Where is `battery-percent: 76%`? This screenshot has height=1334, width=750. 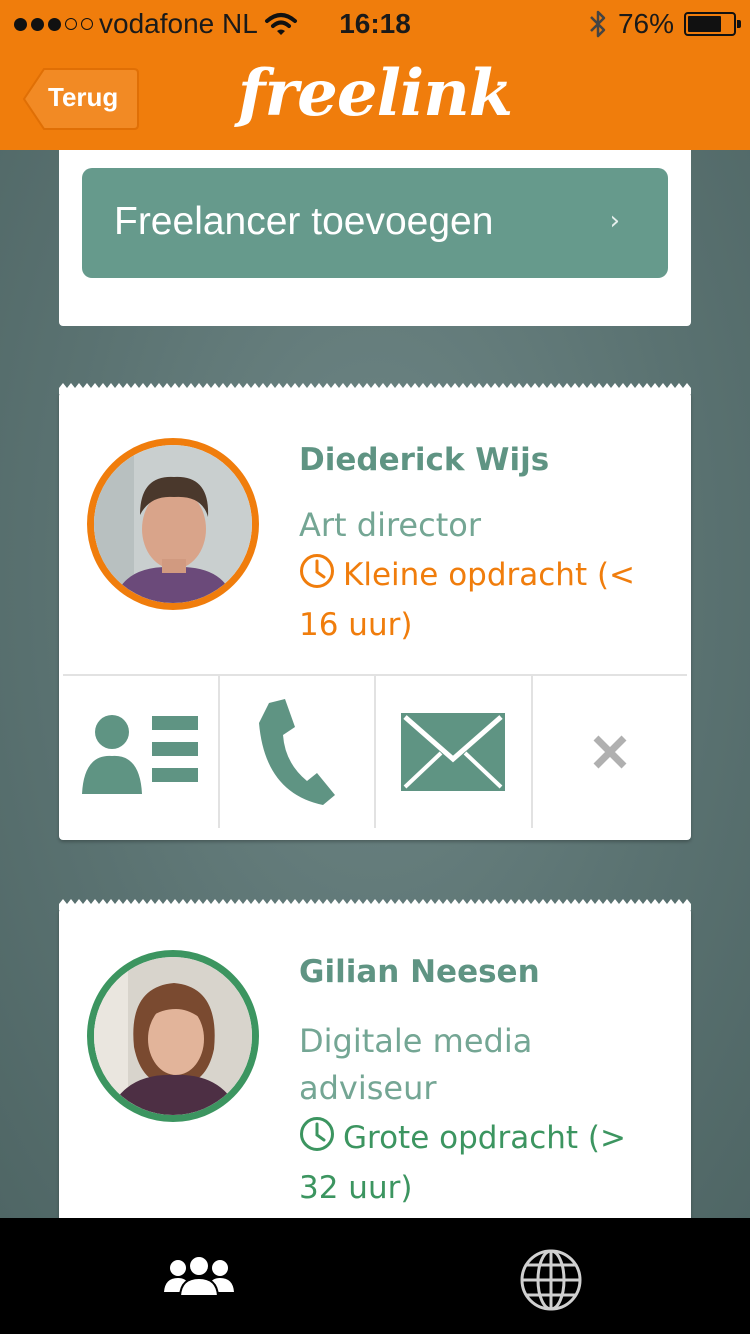 battery-percent: 76% is located at coordinates (645, 23).